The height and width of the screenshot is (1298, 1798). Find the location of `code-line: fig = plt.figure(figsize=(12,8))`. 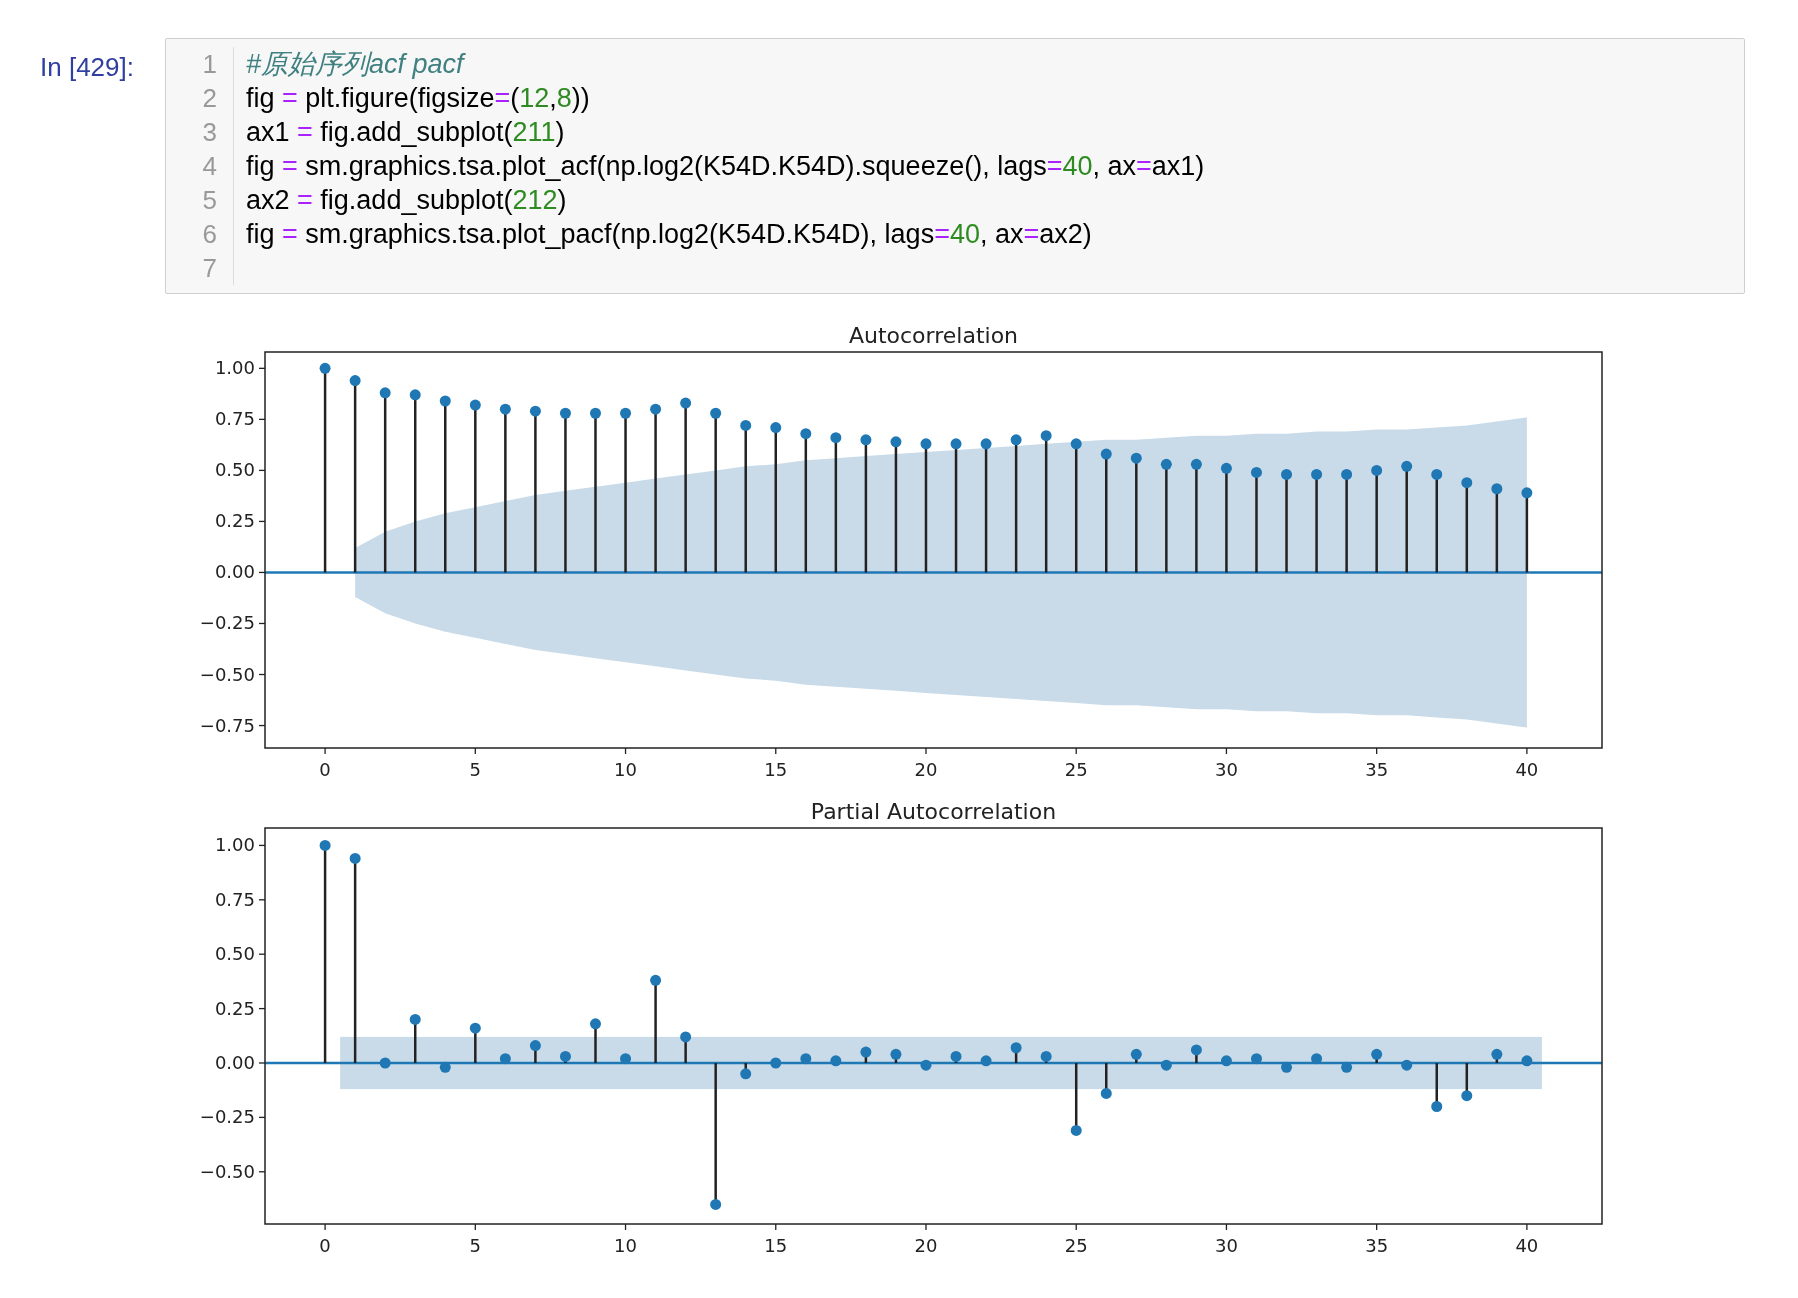

code-line: fig = plt.figure(figsize=(12,8)) is located at coordinates (418, 98).